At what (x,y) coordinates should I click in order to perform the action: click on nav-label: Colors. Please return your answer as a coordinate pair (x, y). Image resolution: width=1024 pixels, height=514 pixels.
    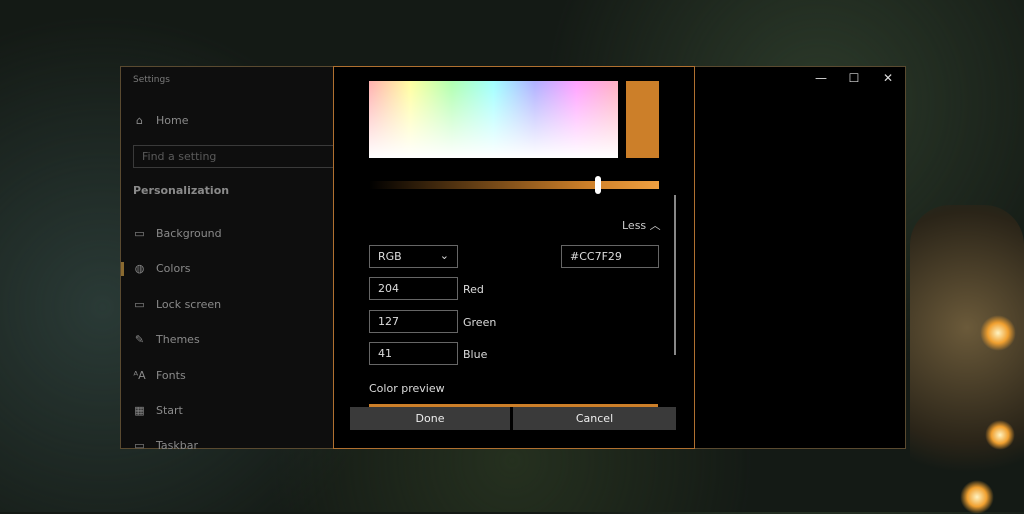
    Looking at the image, I should click on (173, 268).